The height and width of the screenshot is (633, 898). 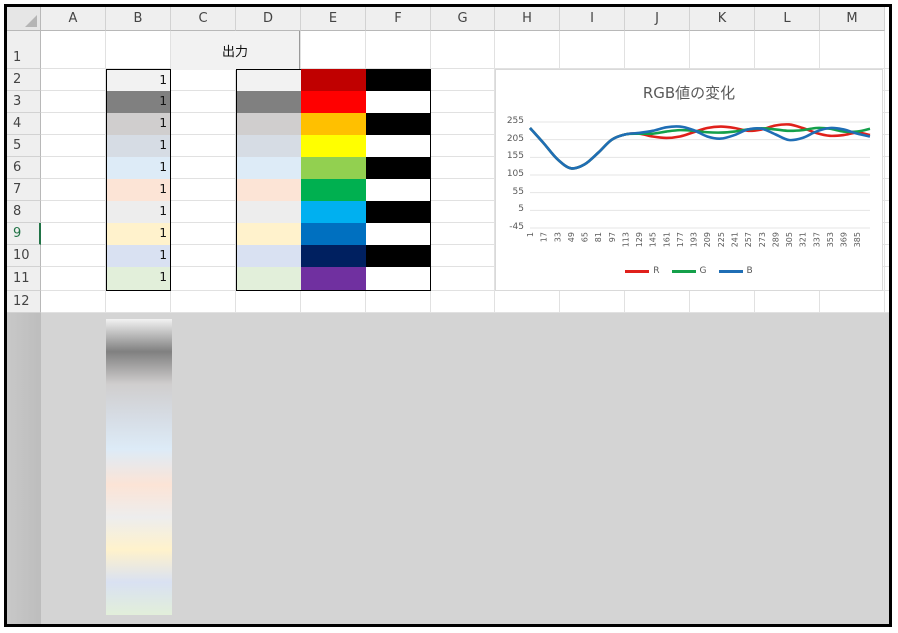 I want to click on x-tick-label: 273, so click(x=762, y=239).